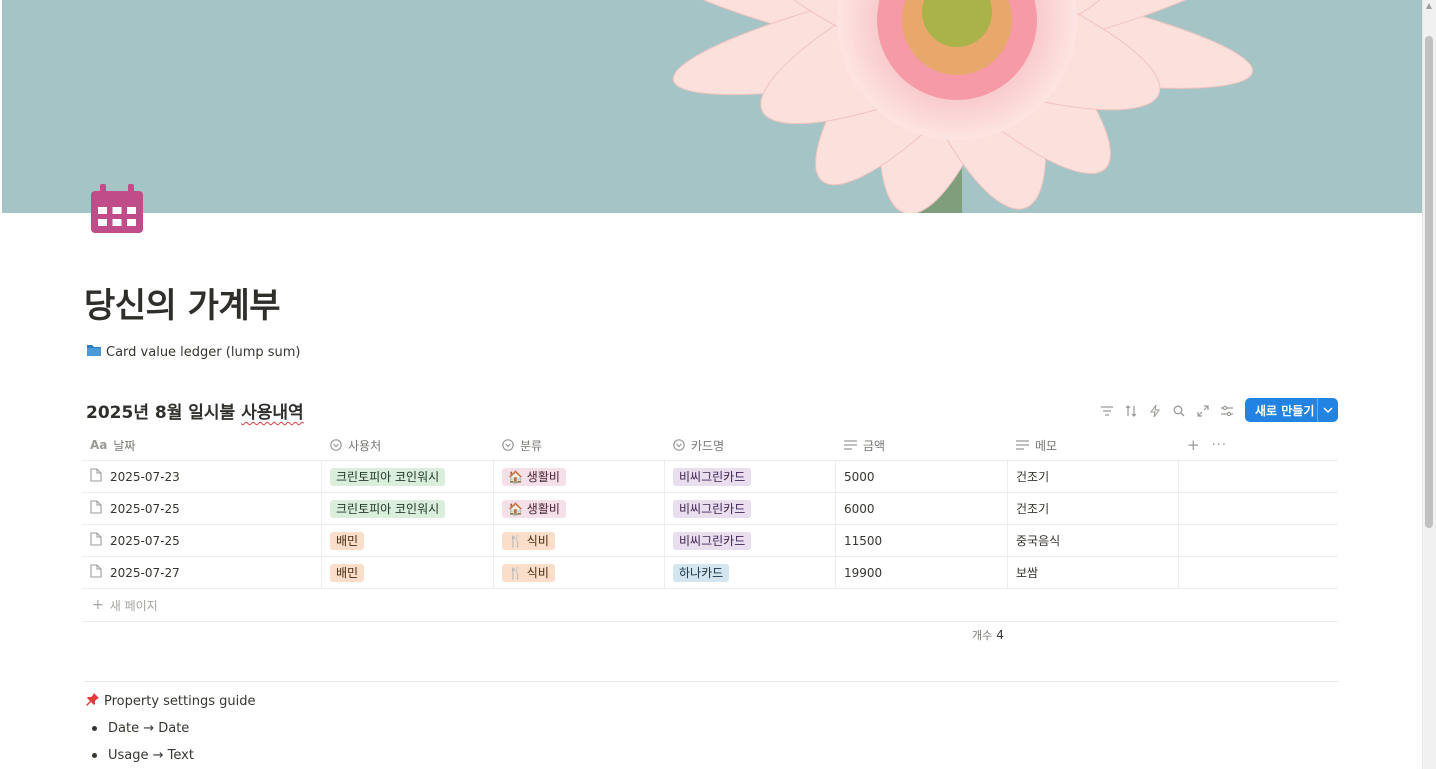 Image resolution: width=1436 pixels, height=769 pixels. I want to click on row-count: 개수 4, so click(988, 635).